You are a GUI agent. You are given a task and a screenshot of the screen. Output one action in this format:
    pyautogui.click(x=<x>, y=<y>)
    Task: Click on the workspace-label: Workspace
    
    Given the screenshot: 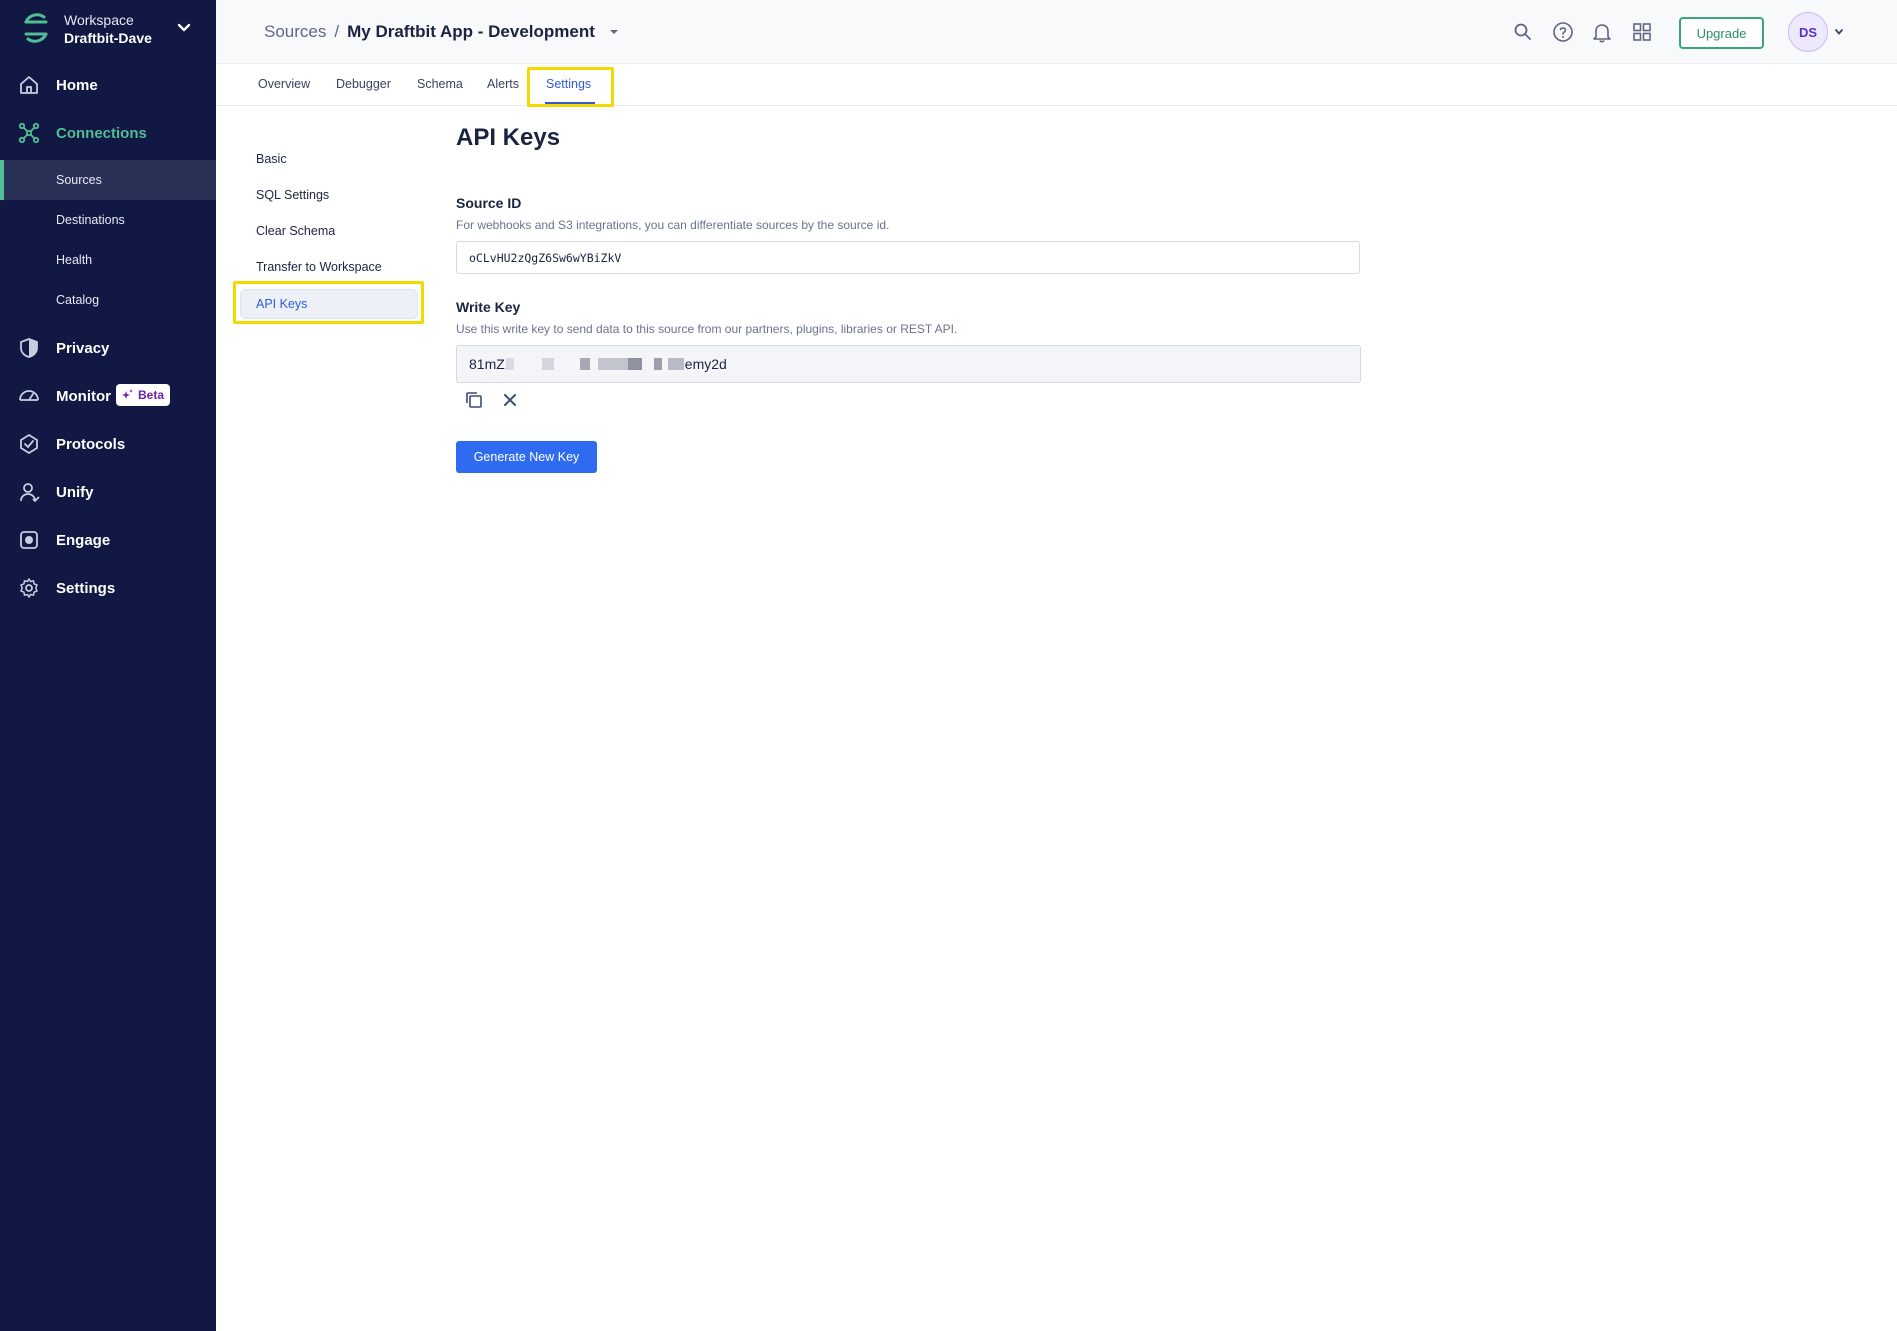 What is the action you would take?
    pyautogui.click(x=99, y=20)
    